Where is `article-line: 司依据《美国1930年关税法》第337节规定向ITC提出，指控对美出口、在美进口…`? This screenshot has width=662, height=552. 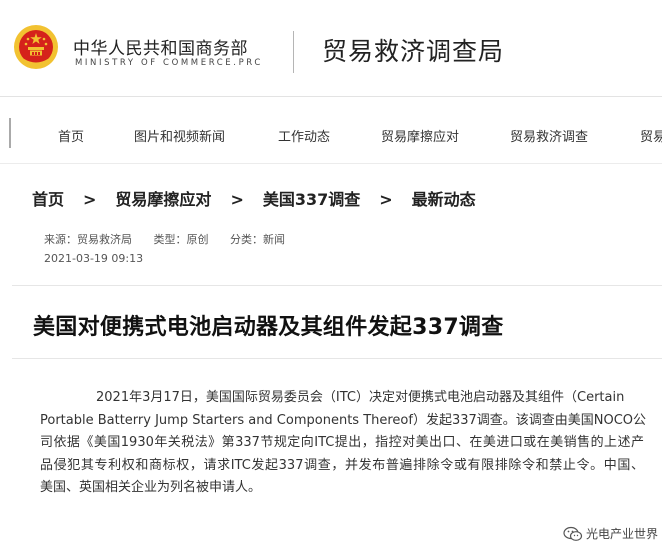
article-line: 司依据《美国1930年关税法》第337节规定向ITC提出，指控对美出口、在美进口… is located at coordinates (342, 442).